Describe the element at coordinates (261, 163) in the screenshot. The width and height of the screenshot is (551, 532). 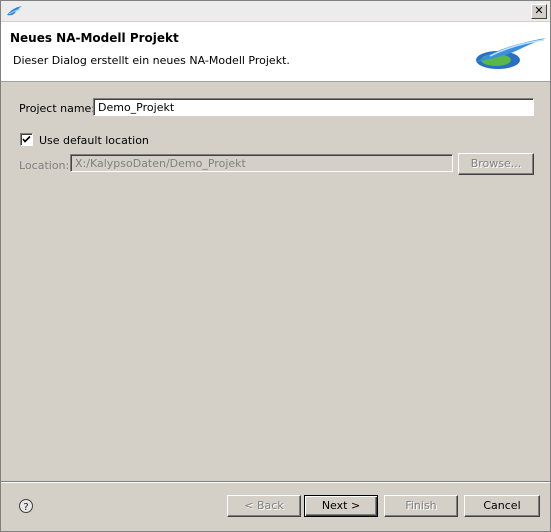
I see `location-input: X:/KalypsoDaten/Demo_Projekt` at that location.